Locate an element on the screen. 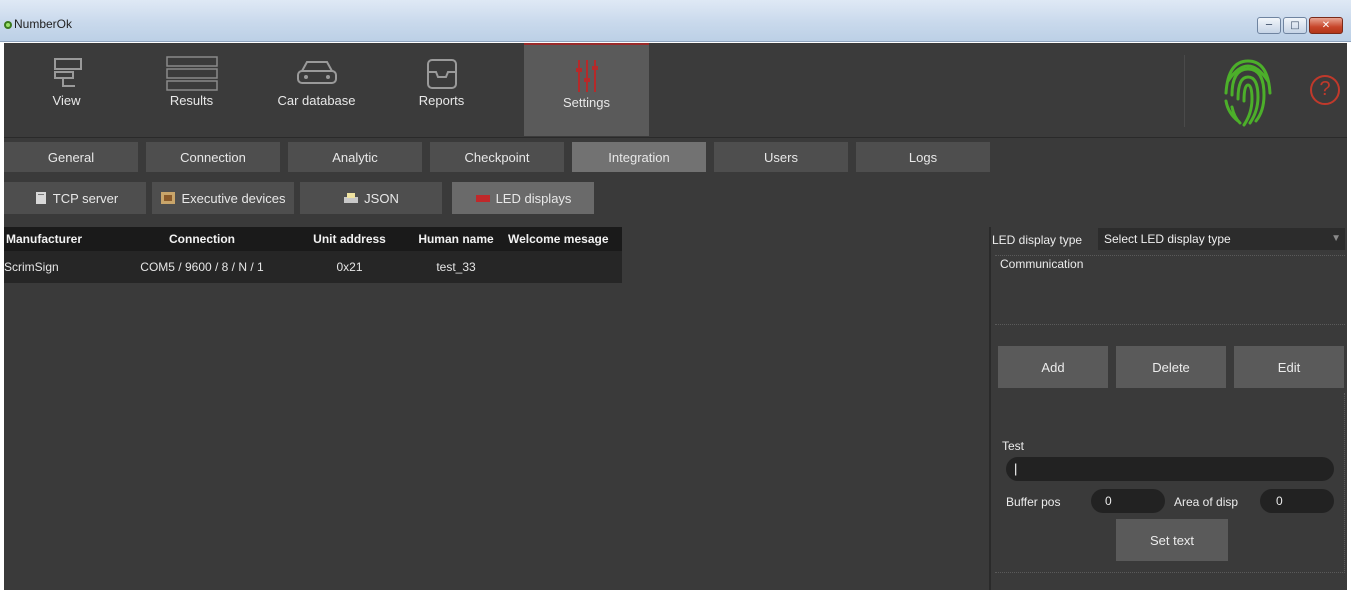 This screenshot has width=1351, height=590. tab-checkpoint: Checkpoint is located at coordinates (497, 157).